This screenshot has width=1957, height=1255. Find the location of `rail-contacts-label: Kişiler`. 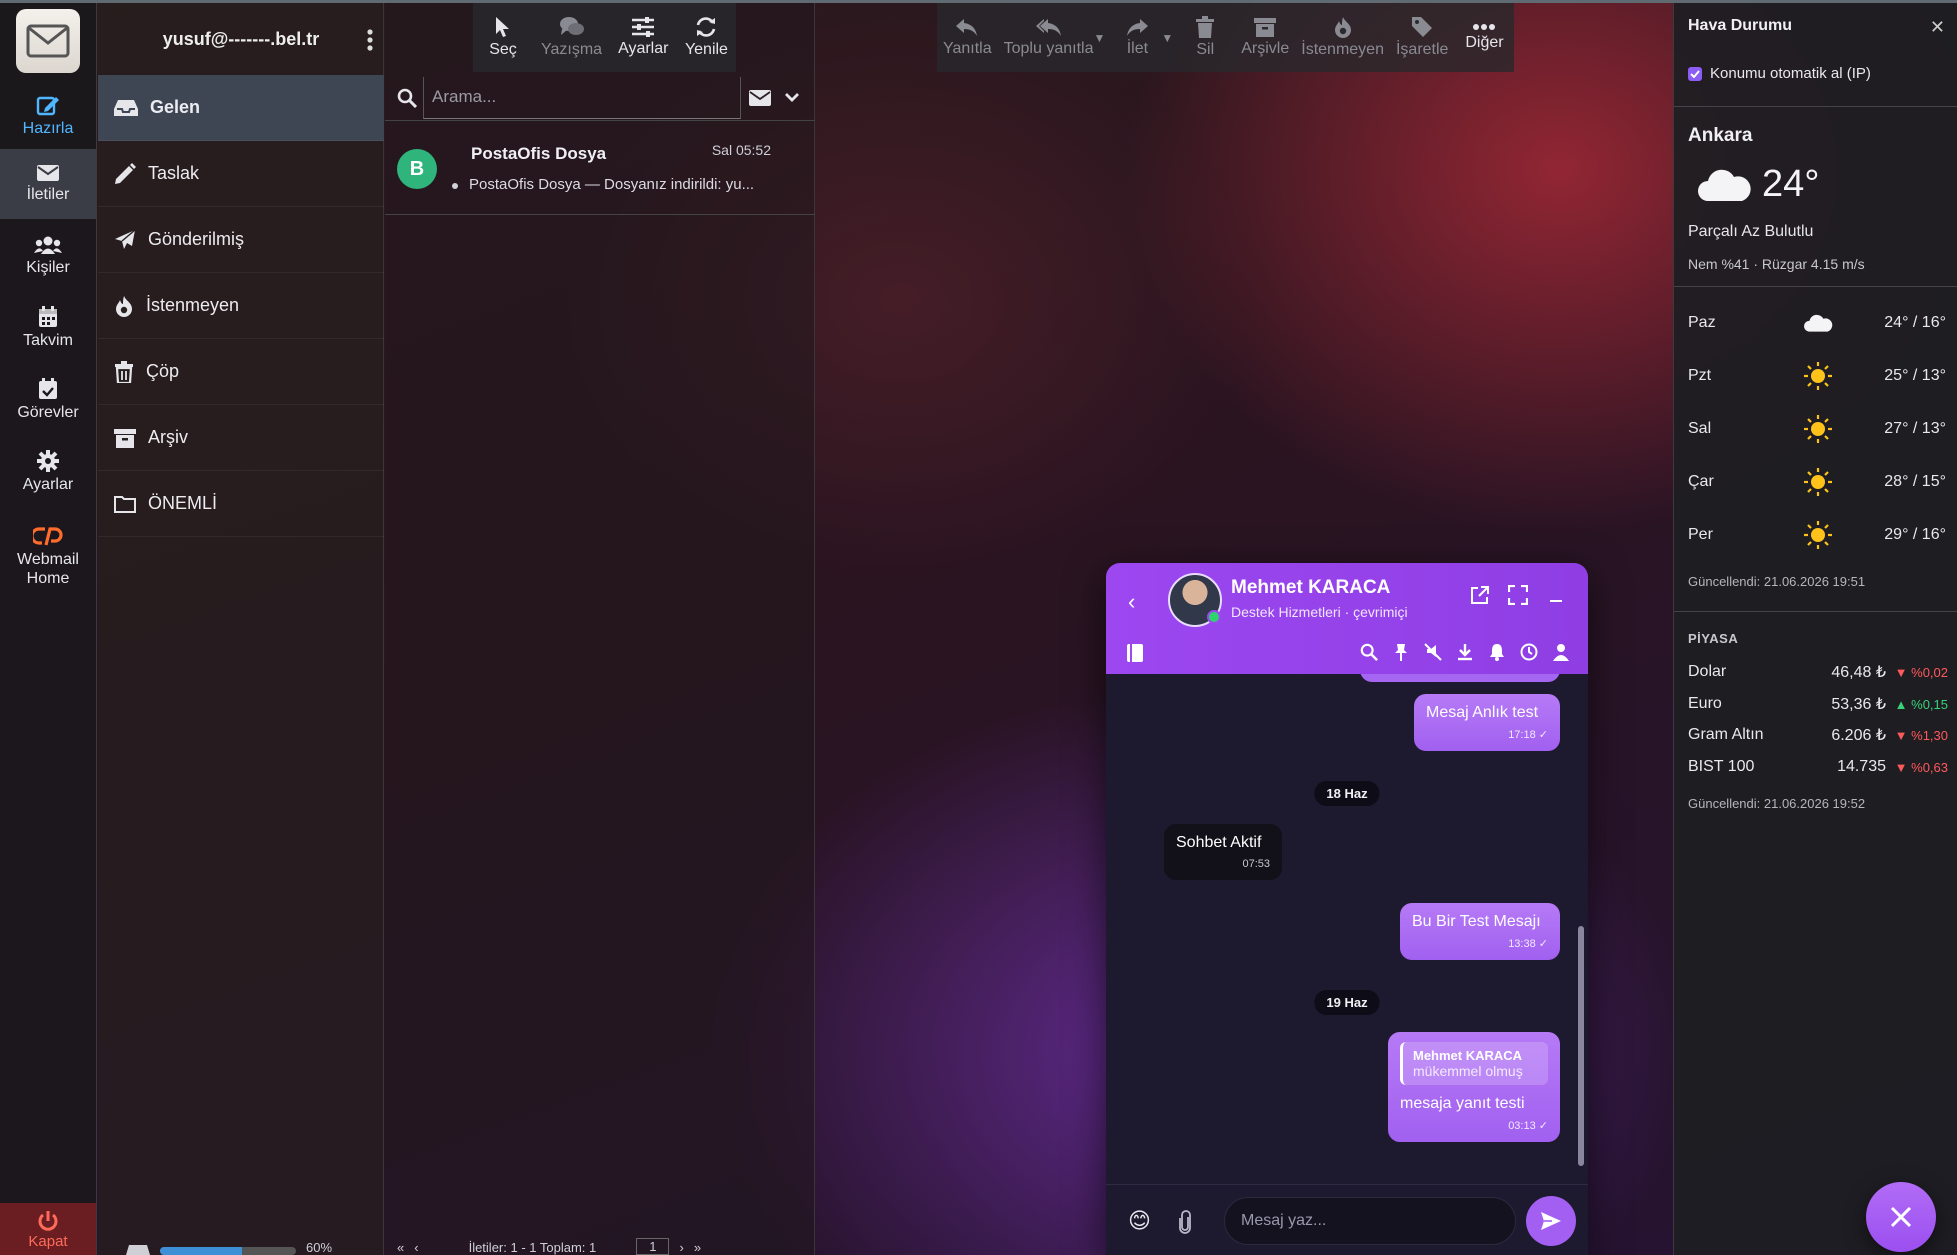

rail-contacts-label: Kişiler is located at coordinates (48, 267).